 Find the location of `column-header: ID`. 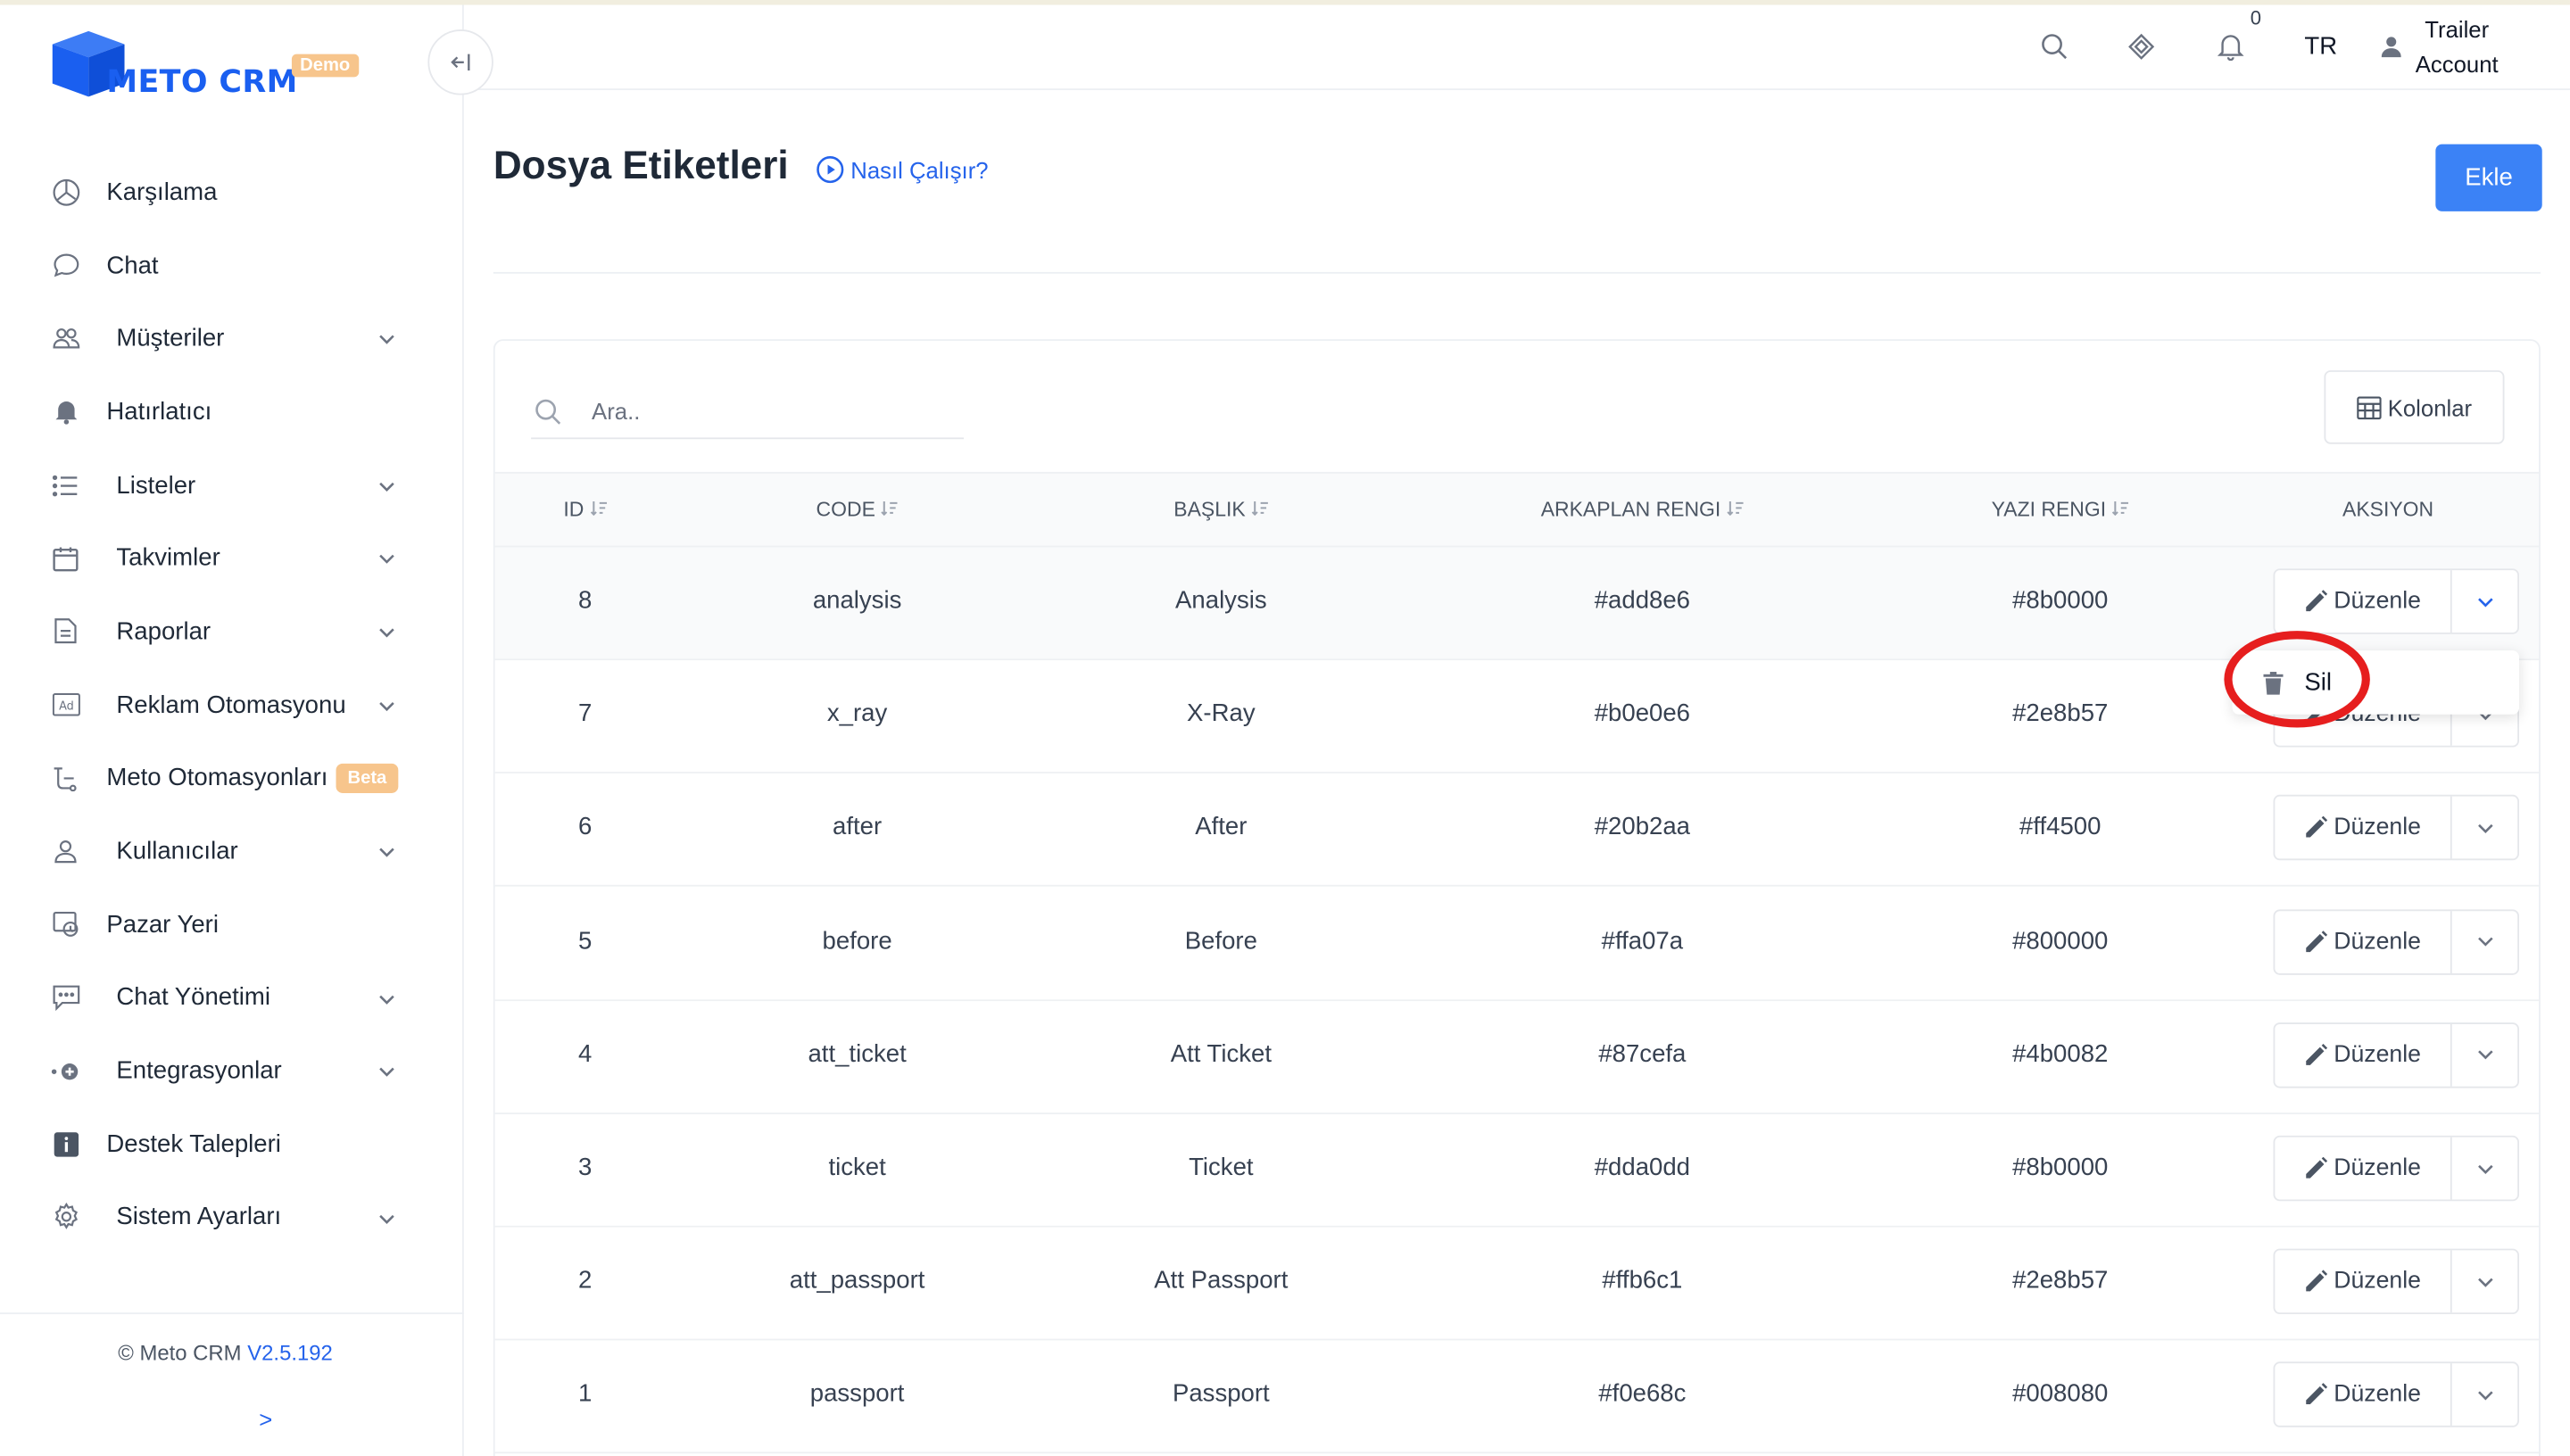

column-header: ID is located at coordinates (585, 509).